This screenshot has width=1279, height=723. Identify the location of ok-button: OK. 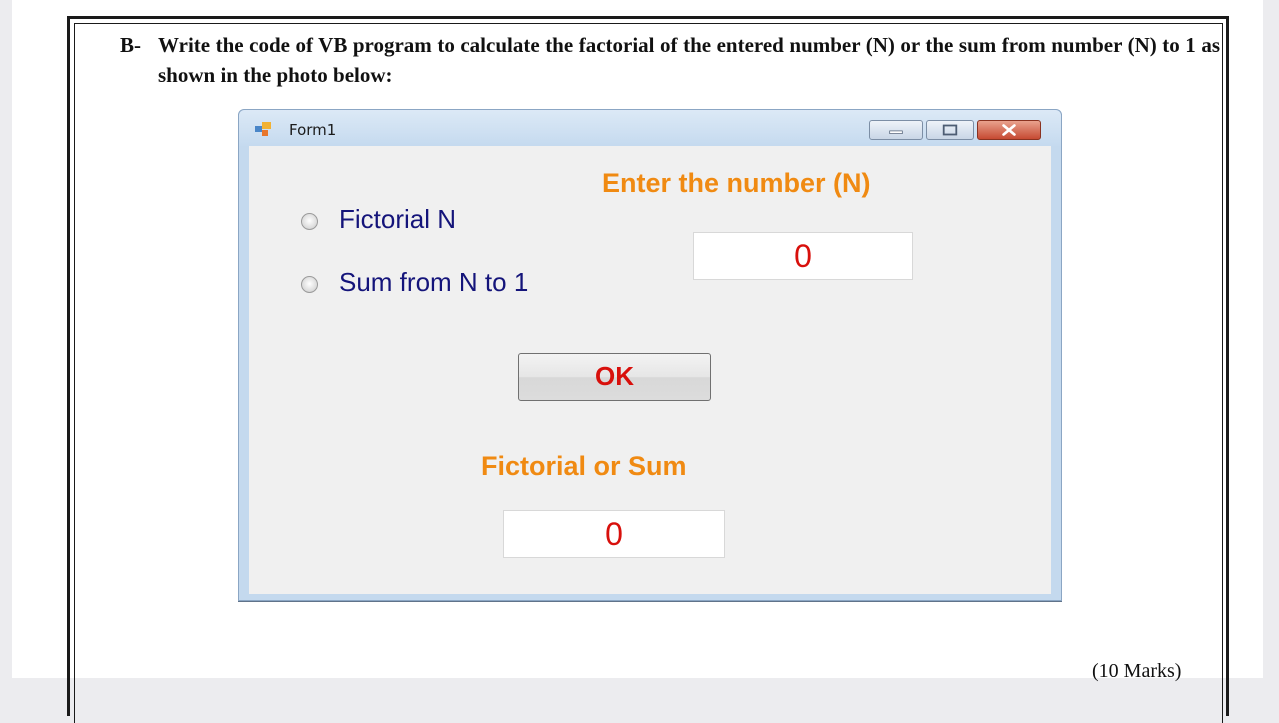
(614, 377).